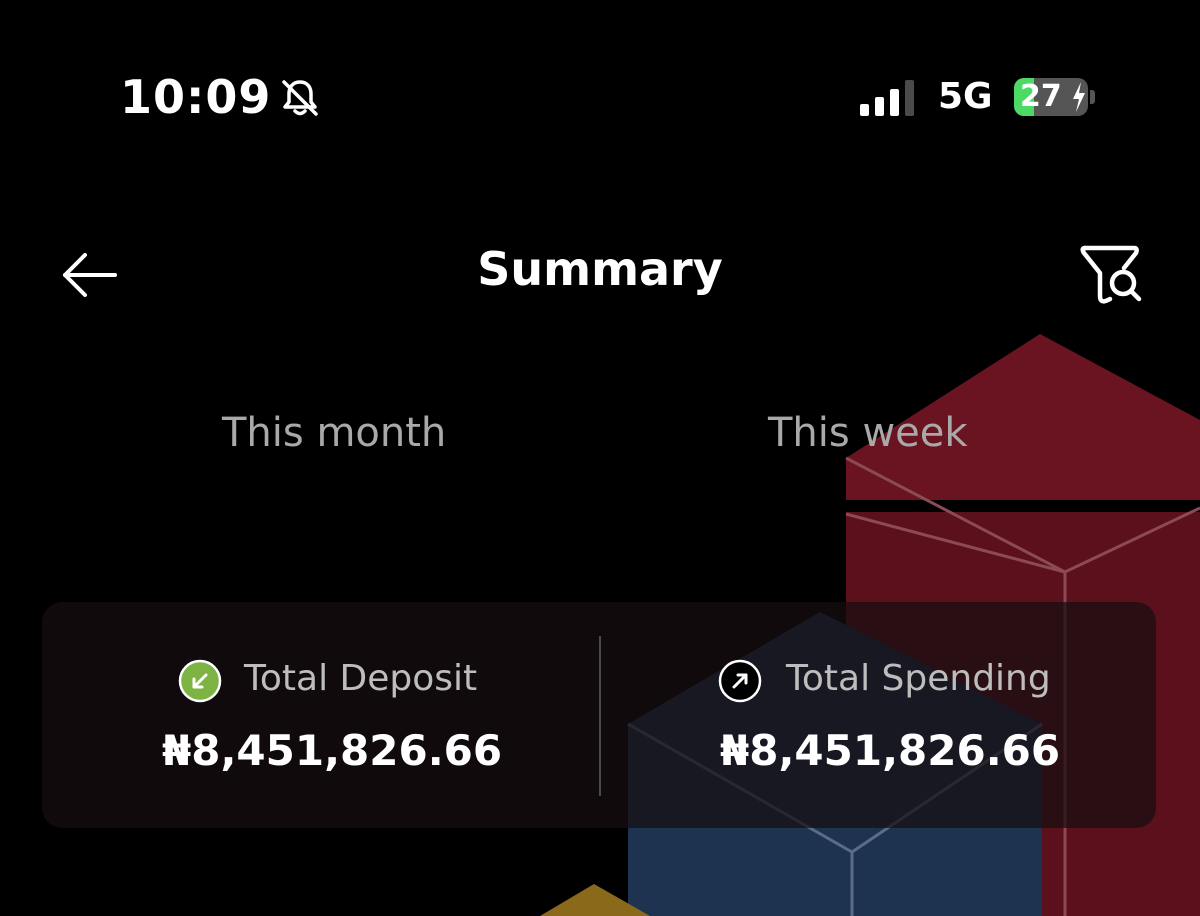 This screenshot has height=916, width=1200. What do you see at coordinates (332, 750) in the screenshot?
I see `total-deposit-amount: ₦8,451,826.66` at bounding box center [332, 750].